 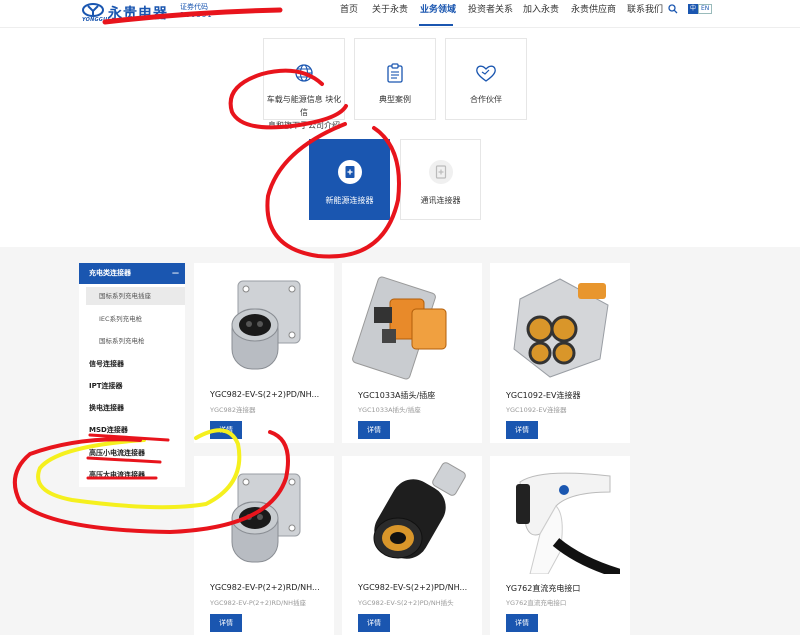 What do you see at coordinates (593, 10) in the screenshot?
I see `nav-suppliers: 永贵供应商` at bounding box center [593, 10].